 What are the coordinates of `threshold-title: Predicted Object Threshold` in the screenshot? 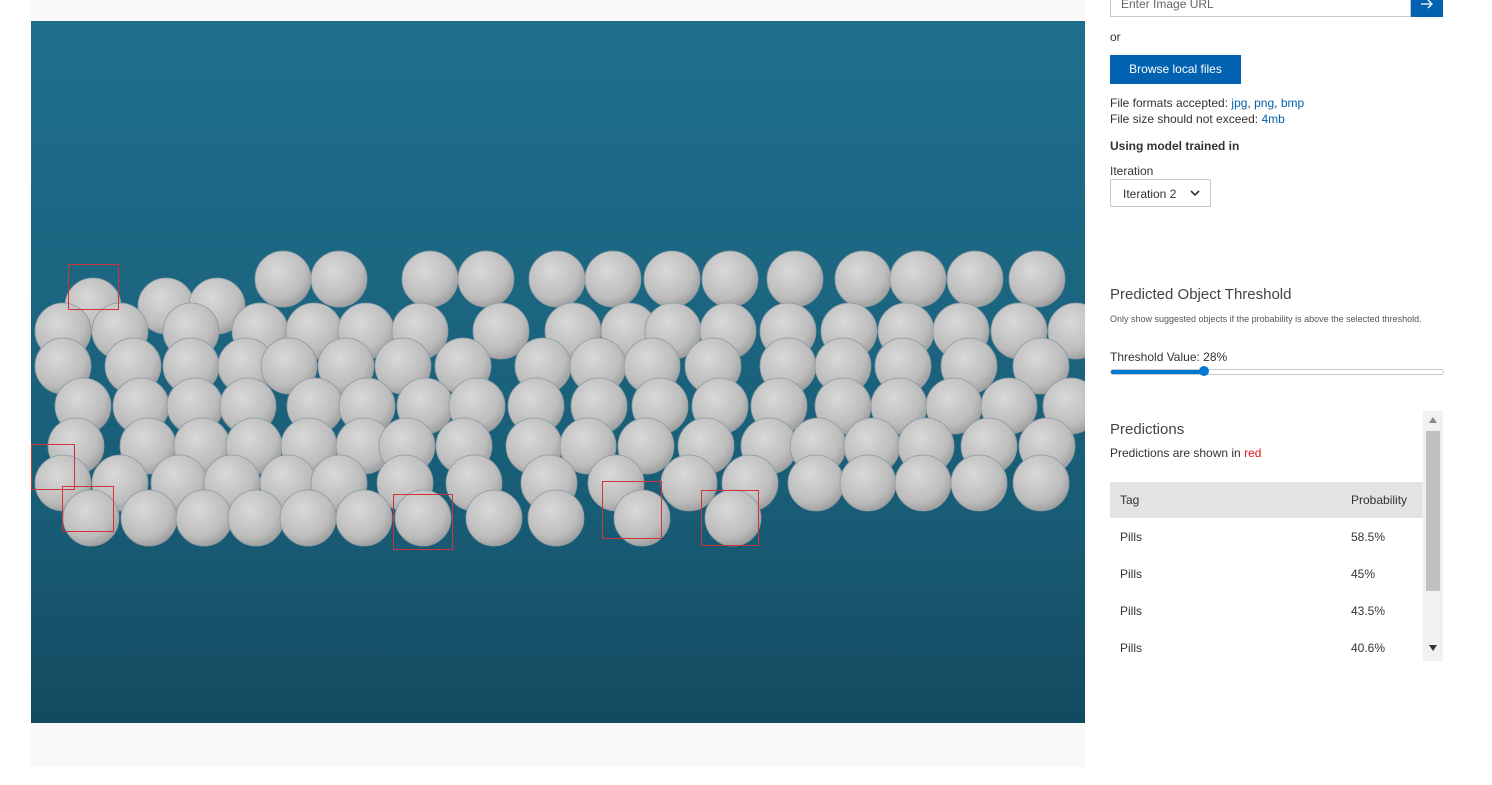 It's located at (1201, 294).